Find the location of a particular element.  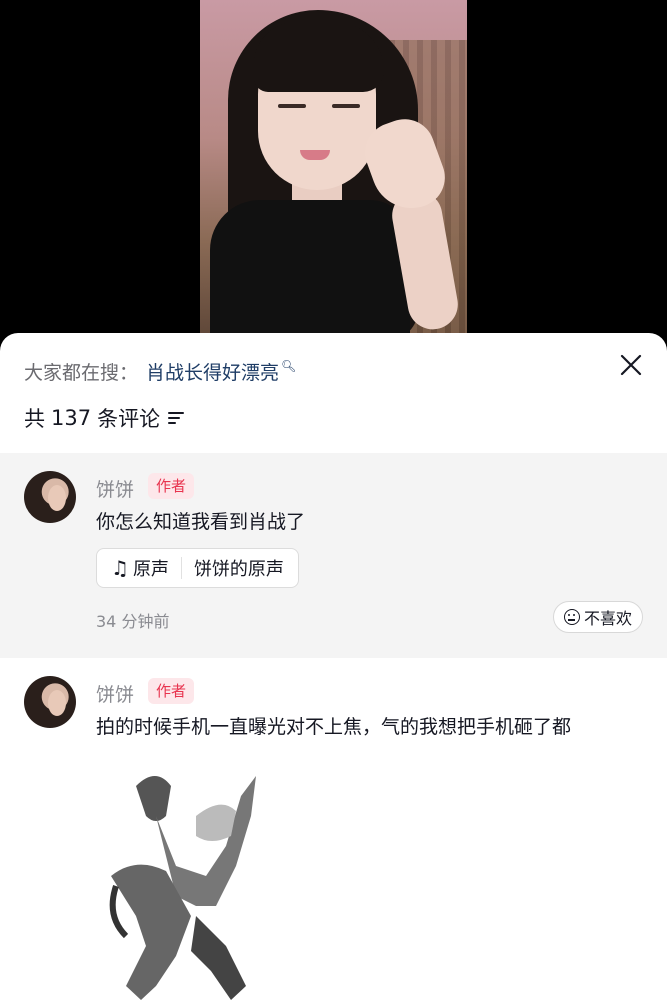

video-subject-body is located at coordinates (310, 272).